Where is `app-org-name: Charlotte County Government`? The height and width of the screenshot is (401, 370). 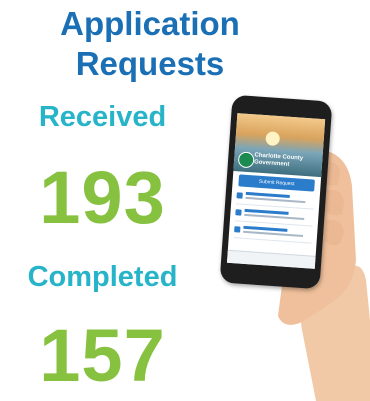 app-org-name: Charlotte County Government is located at coordinates (278, 160).